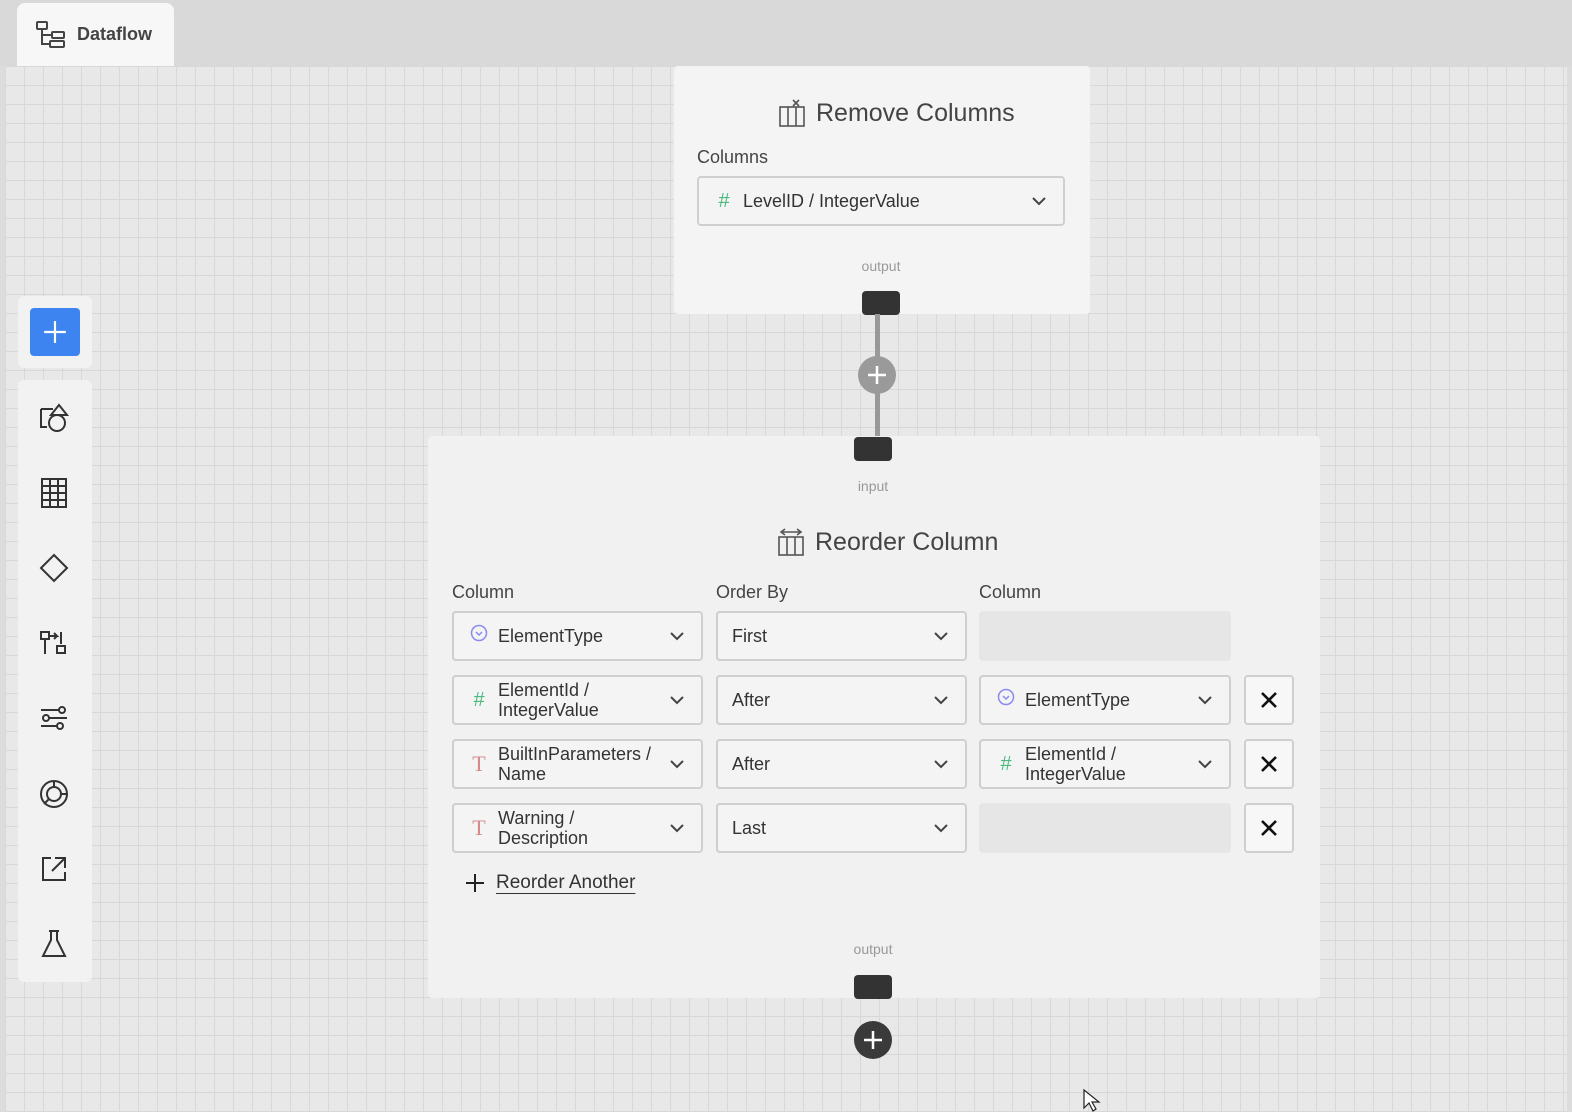  What do you see at coordinates (483, 592) in the screenshot?
I see `header-column: Column` at bounding box center [483, 592].